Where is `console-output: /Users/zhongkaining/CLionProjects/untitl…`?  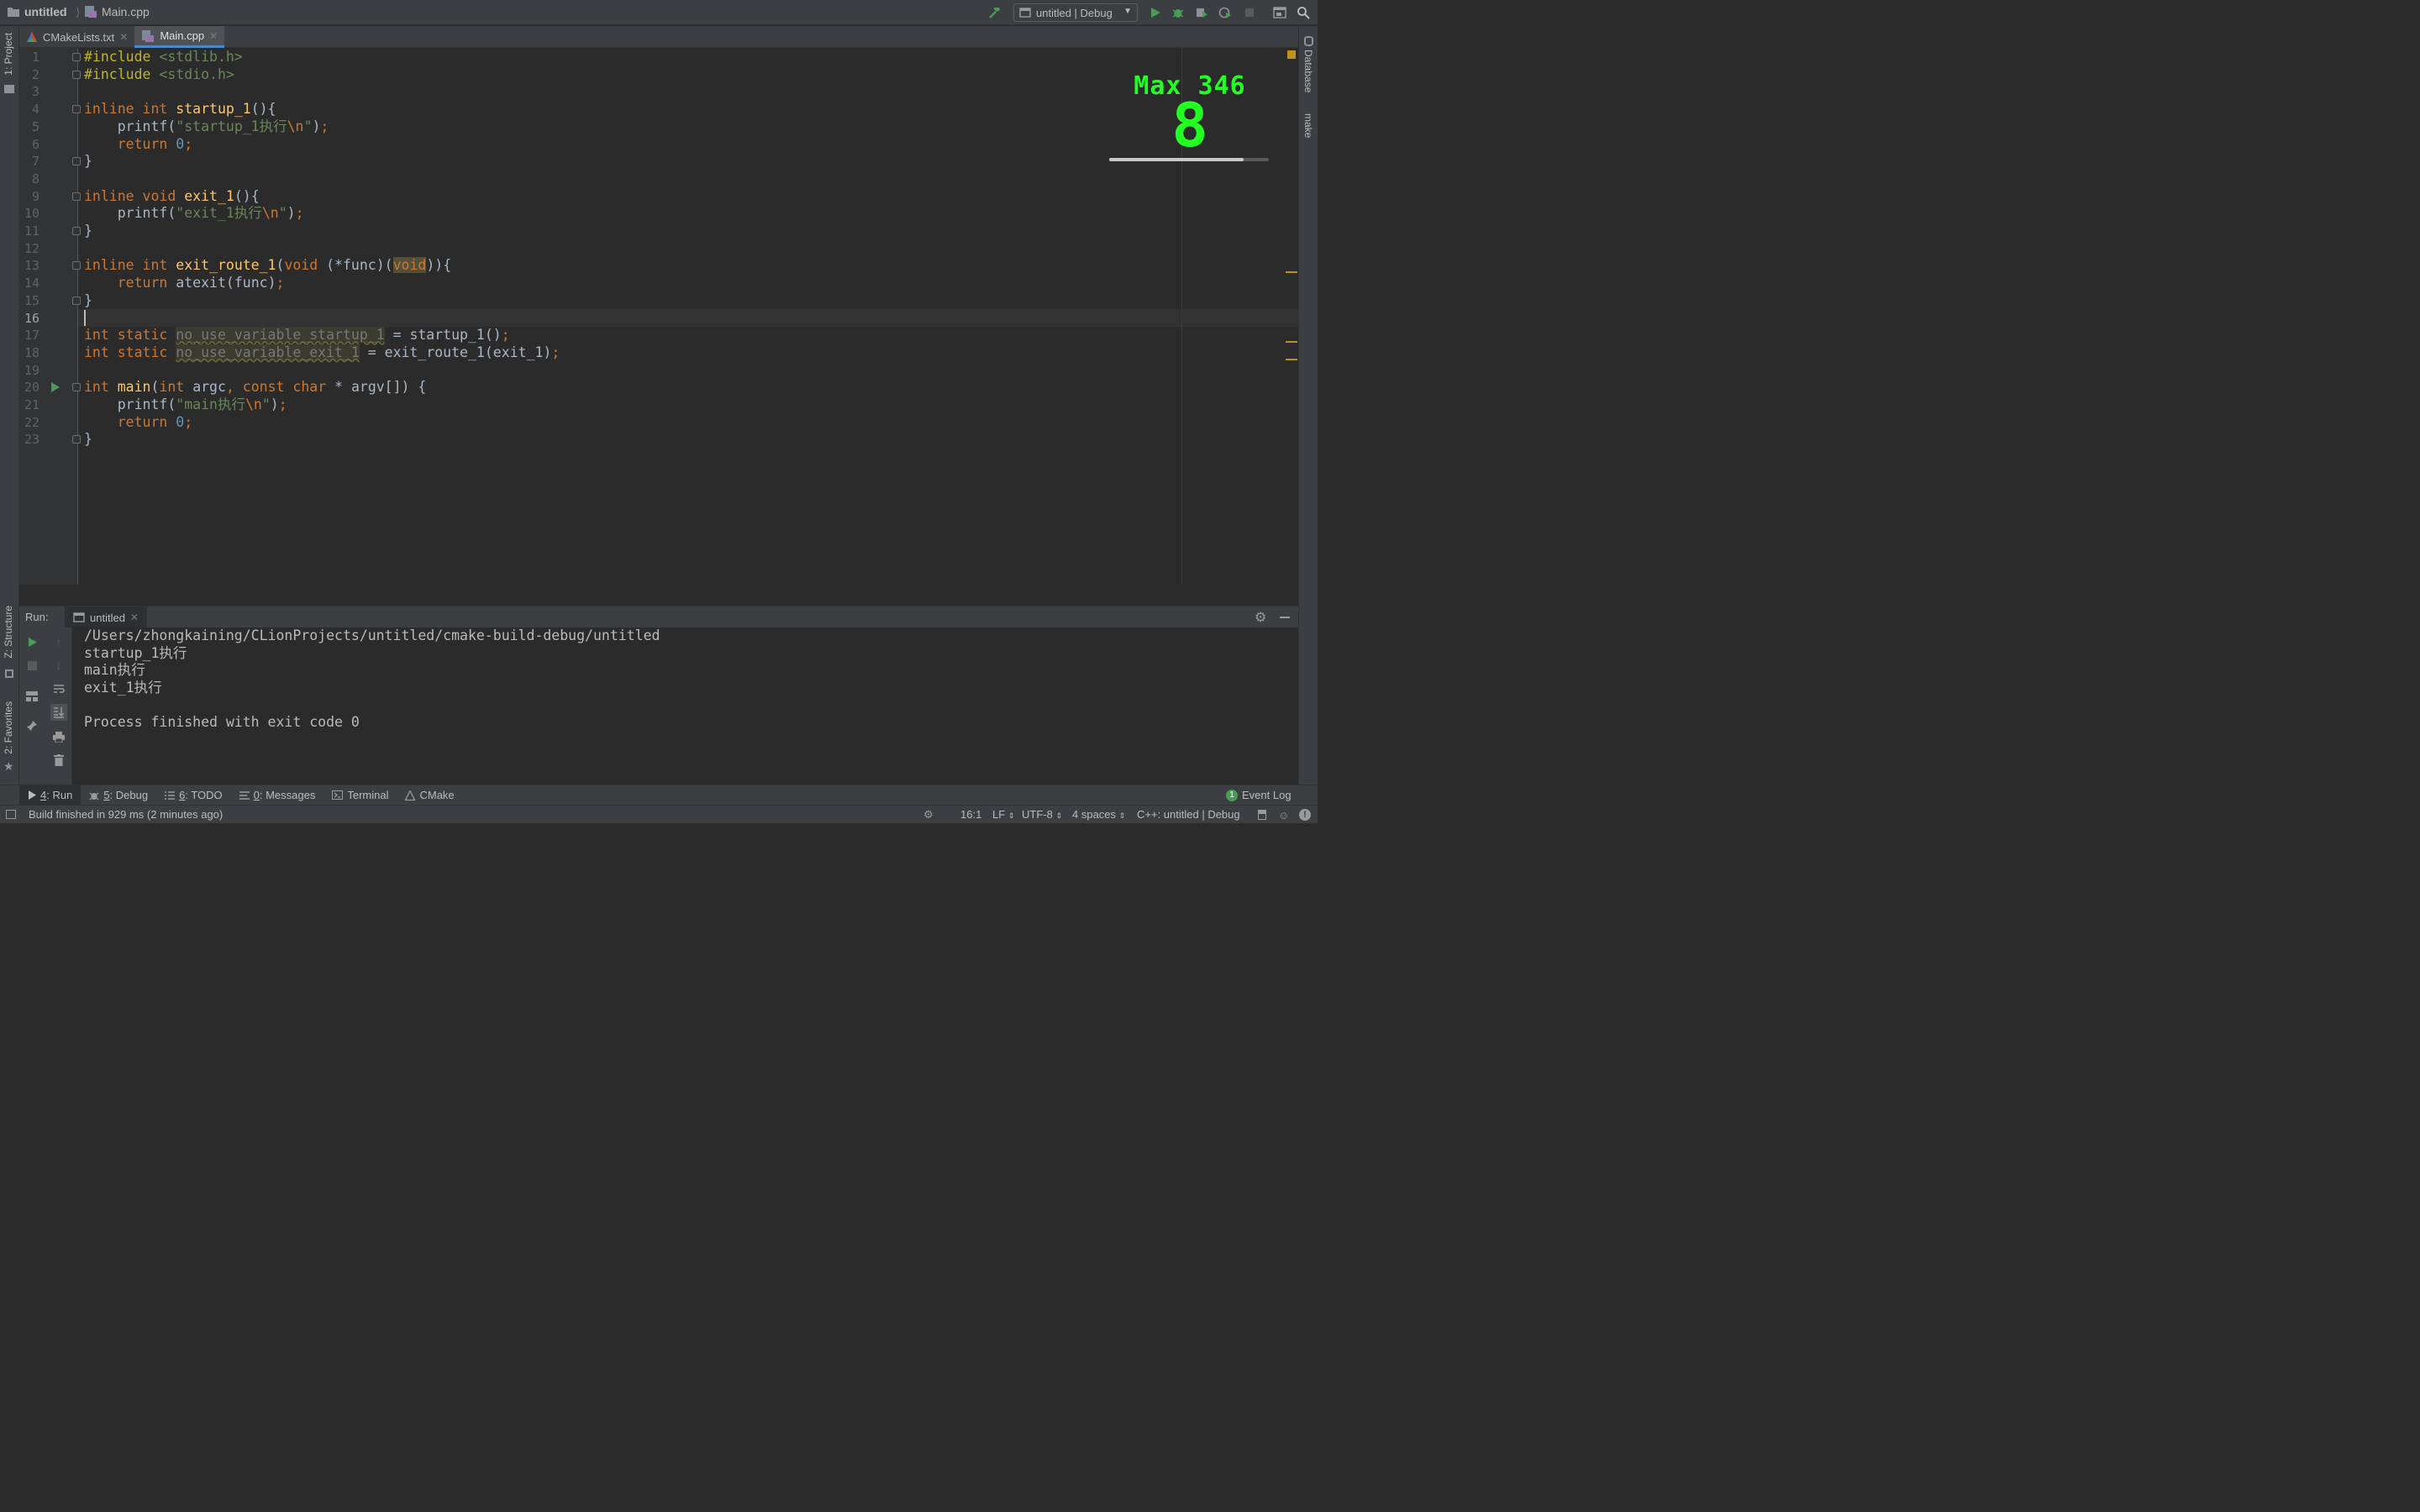 console-output: /Users/zhongkaining/CLionProjects/untitl… is located at coordinates (685, 706).